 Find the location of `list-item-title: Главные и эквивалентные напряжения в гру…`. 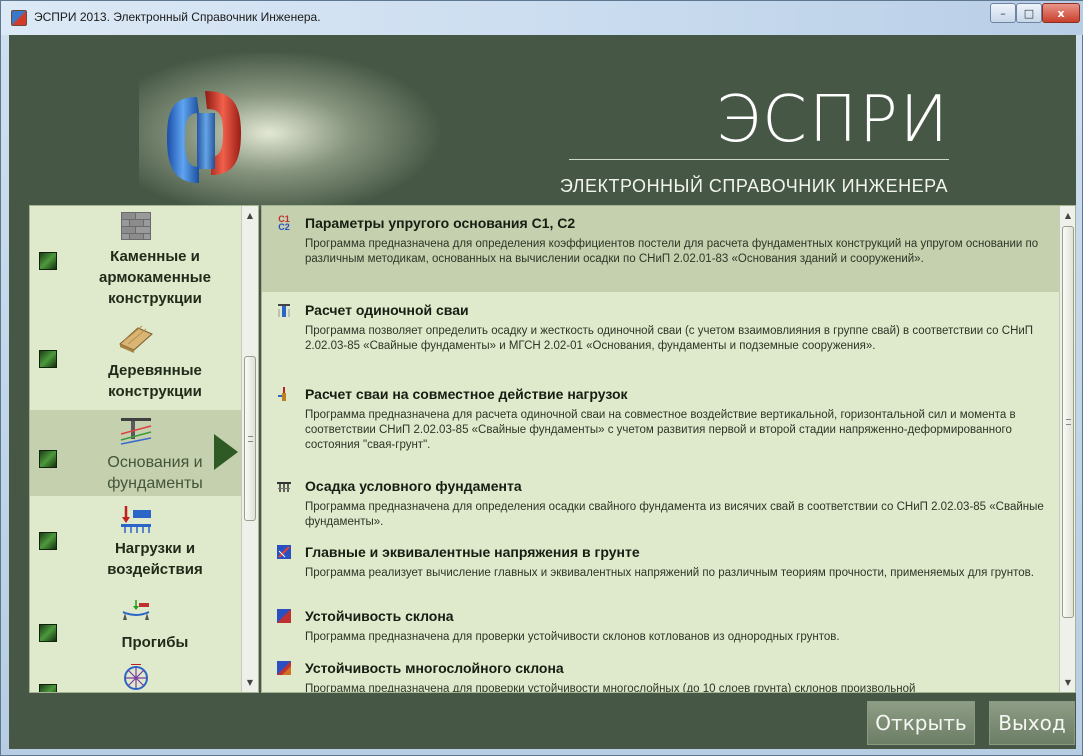

list-item-title: Главные и эквивалентные напряжения в гру… is located at coordinates (472, 552).